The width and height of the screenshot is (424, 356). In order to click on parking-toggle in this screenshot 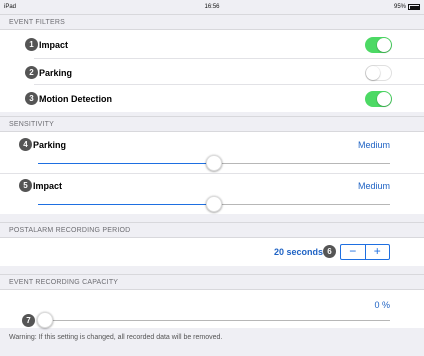, I will do `click(378, 73)`.